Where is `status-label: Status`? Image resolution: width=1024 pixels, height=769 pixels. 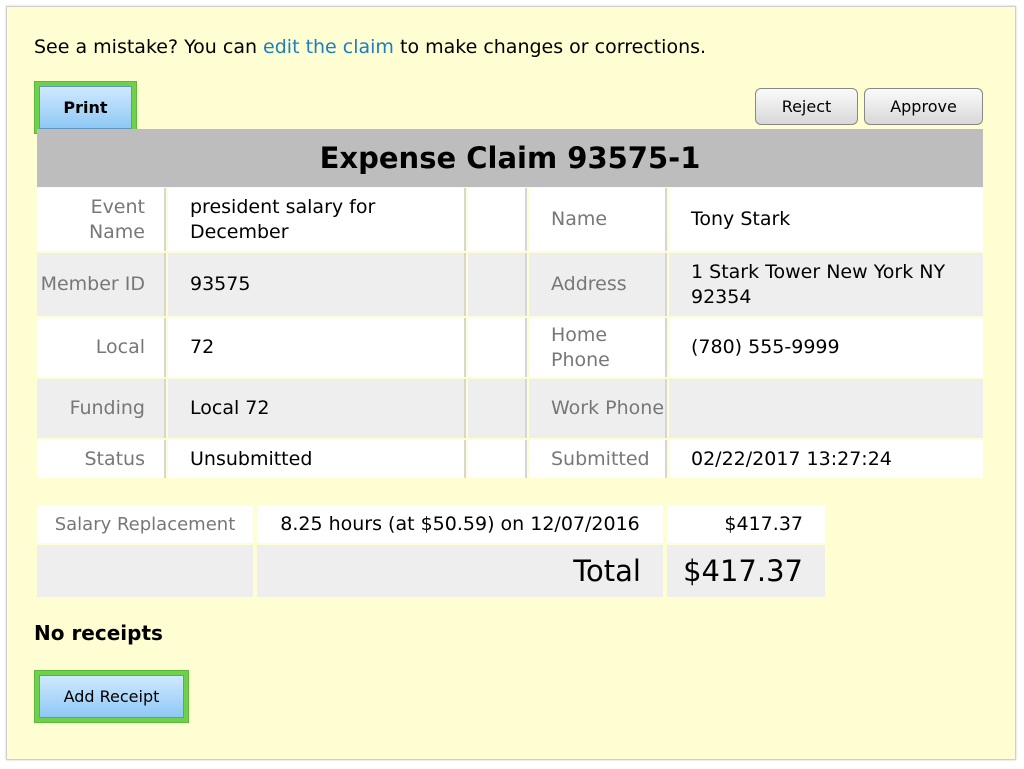
status-label: Status is located at coordinates (101, 459).